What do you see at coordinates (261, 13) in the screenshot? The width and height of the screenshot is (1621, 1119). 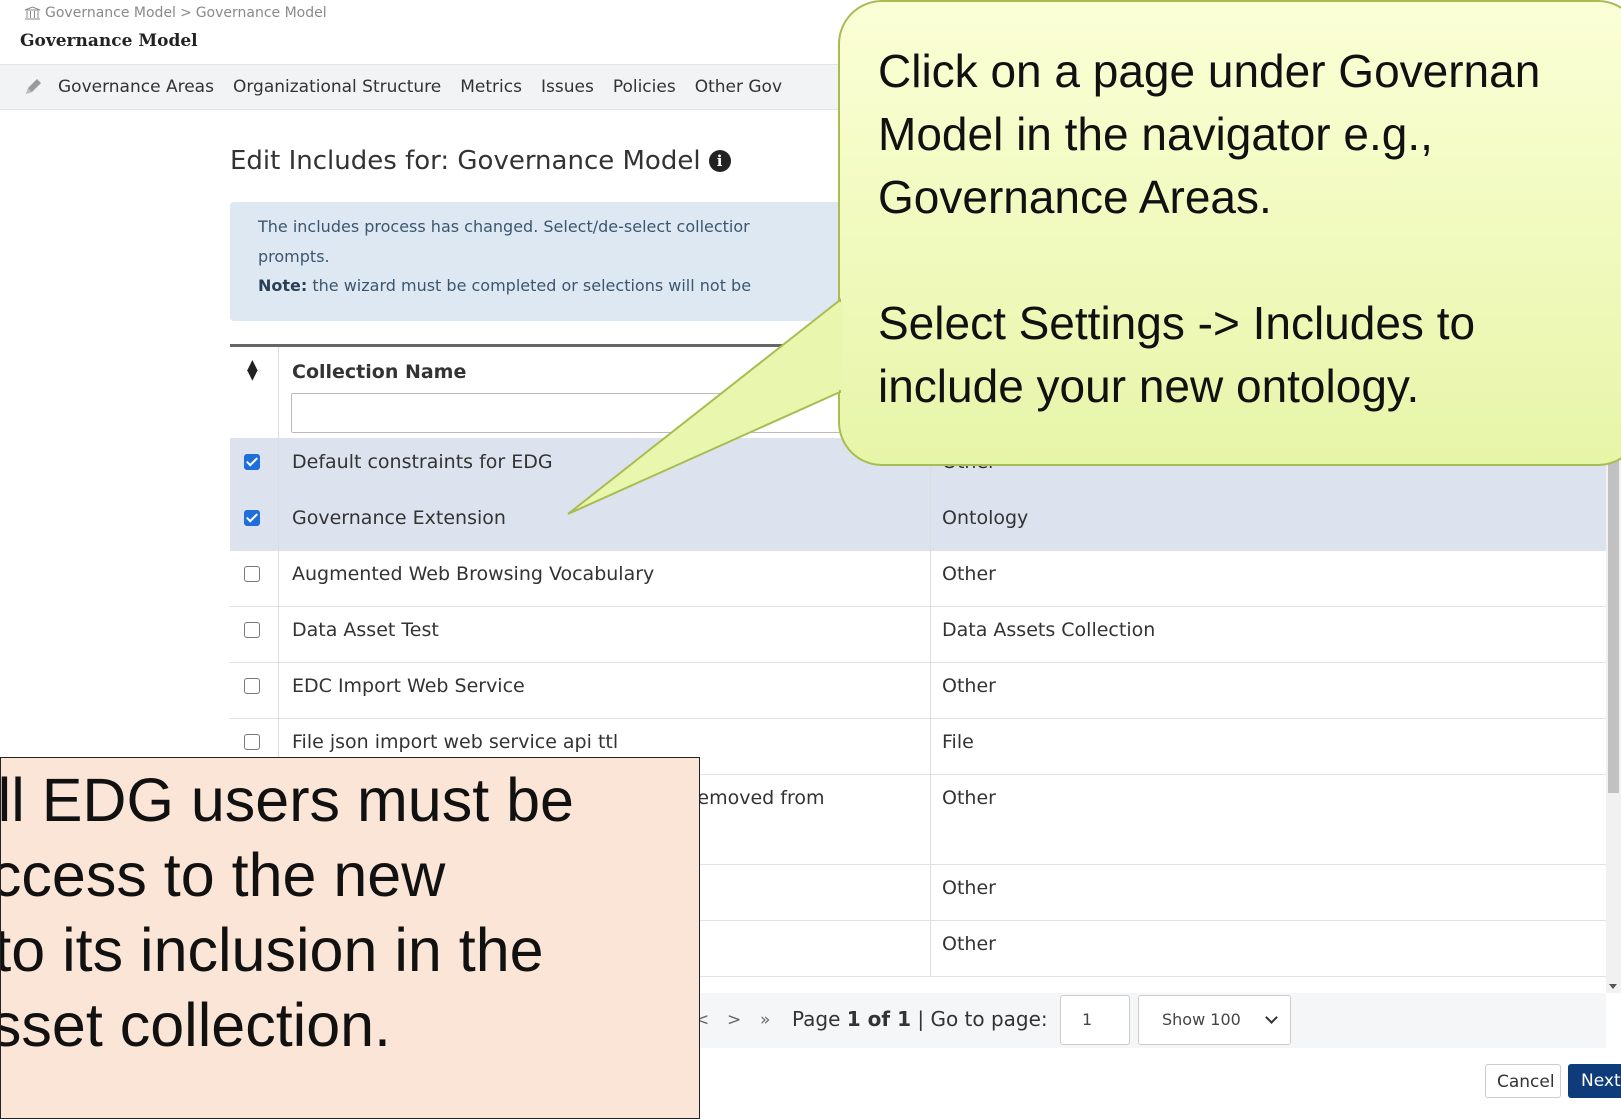 I see `breadcrumb-current: Governance Model` at bounding box center [261, 13].